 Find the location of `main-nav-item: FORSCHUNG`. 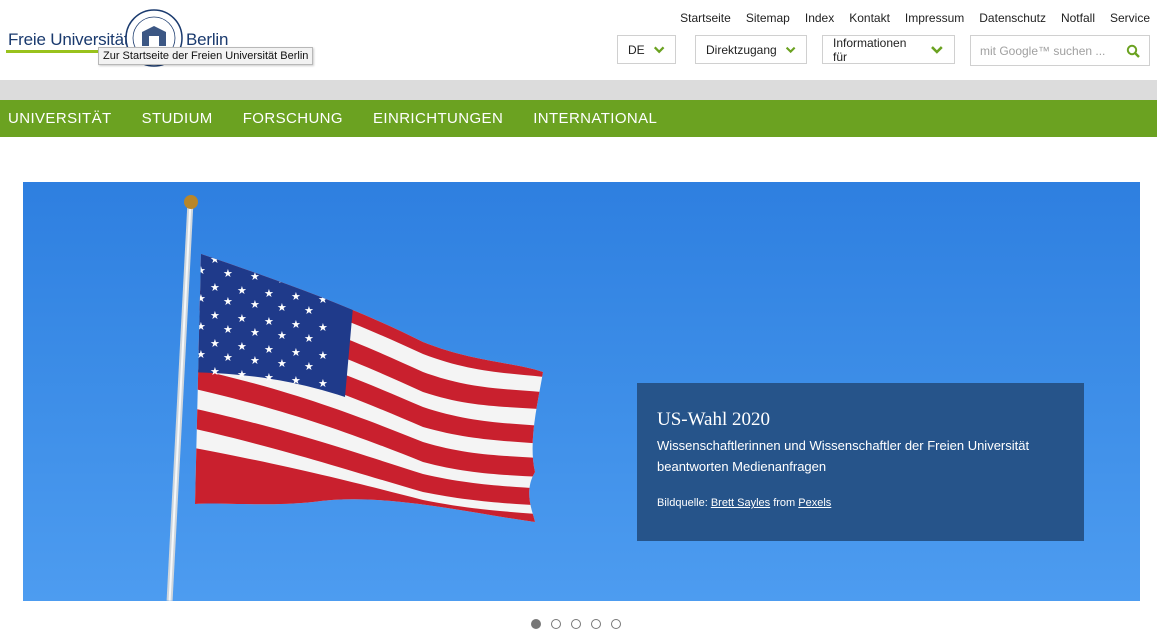

main-nav-item: FORSCHUNG is located at coordinates (293, 118).